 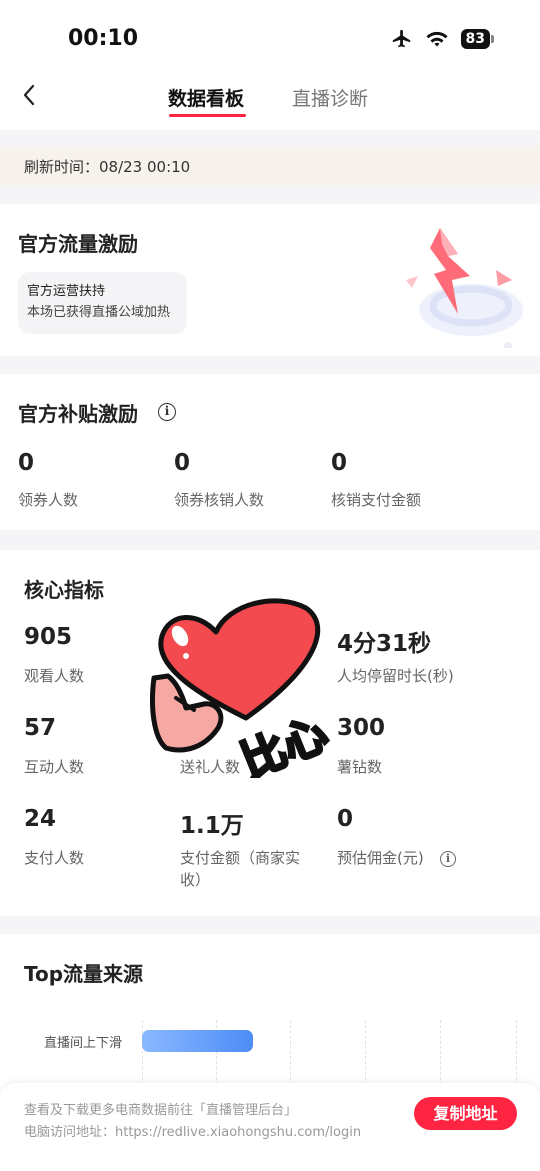 What do you see at coordinates (465, 1113) in the screenshot?
I see `copy-address-button: 复制地址` at bounding box center [465, 1113].